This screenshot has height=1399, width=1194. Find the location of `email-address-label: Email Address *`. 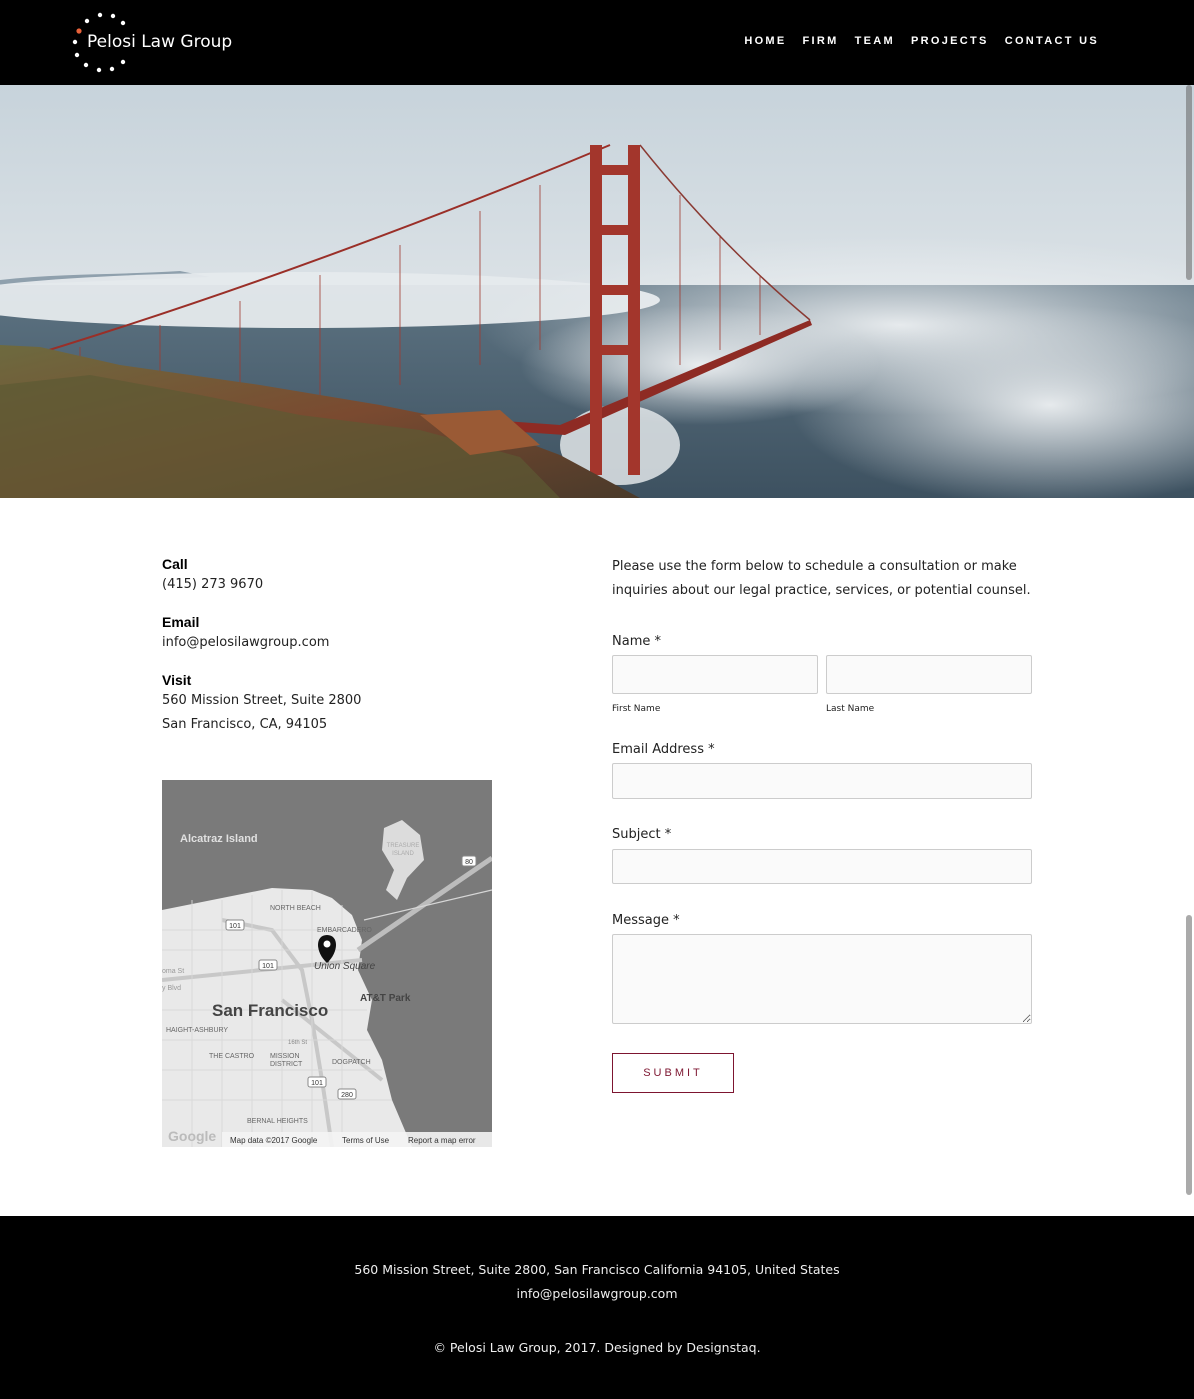

email-address-label: Email Address * is located at coordinates (663, 749).